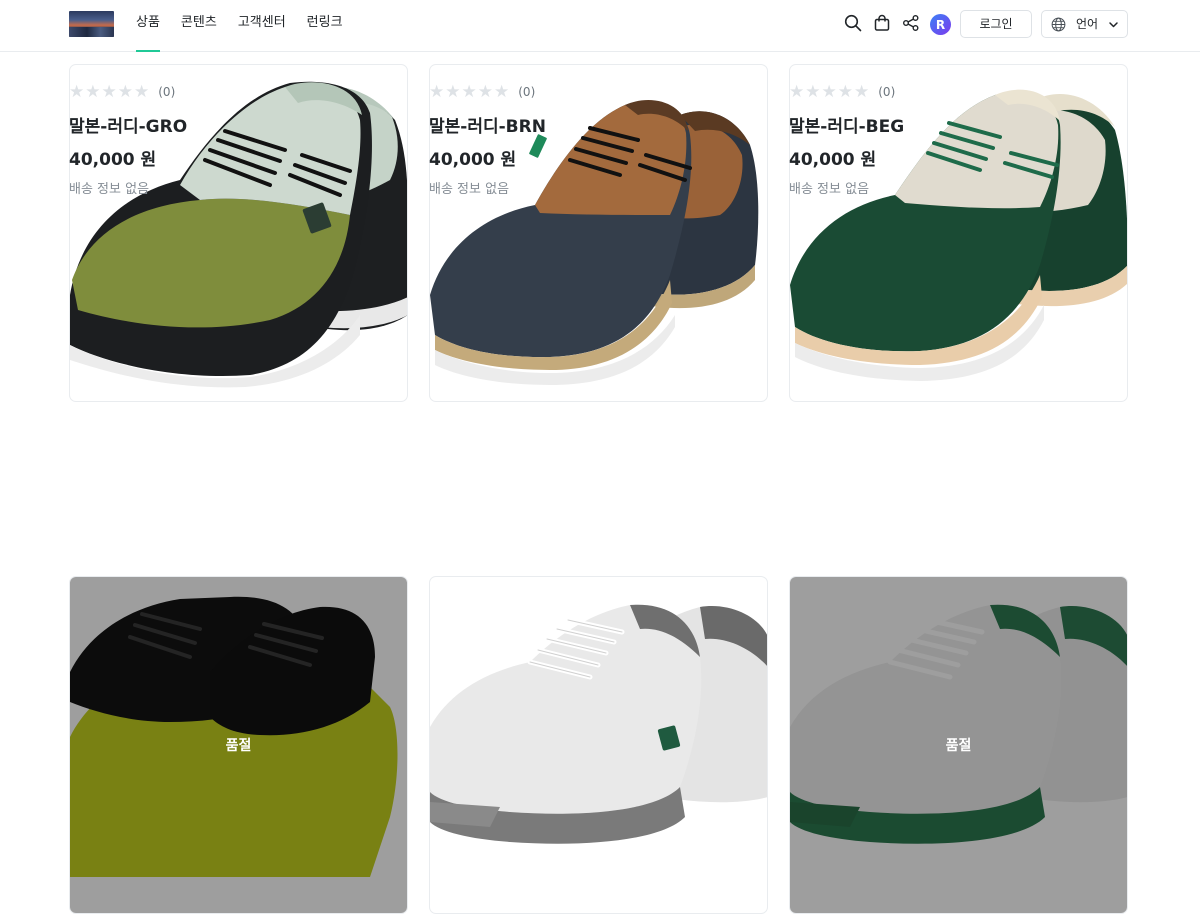 This screenshot has width=1200, height=914. What do you see at coordinates (128, 124) in the screenshot?
I see `product-name: 말본-러디-GRO` at bounding box center [128, 124].